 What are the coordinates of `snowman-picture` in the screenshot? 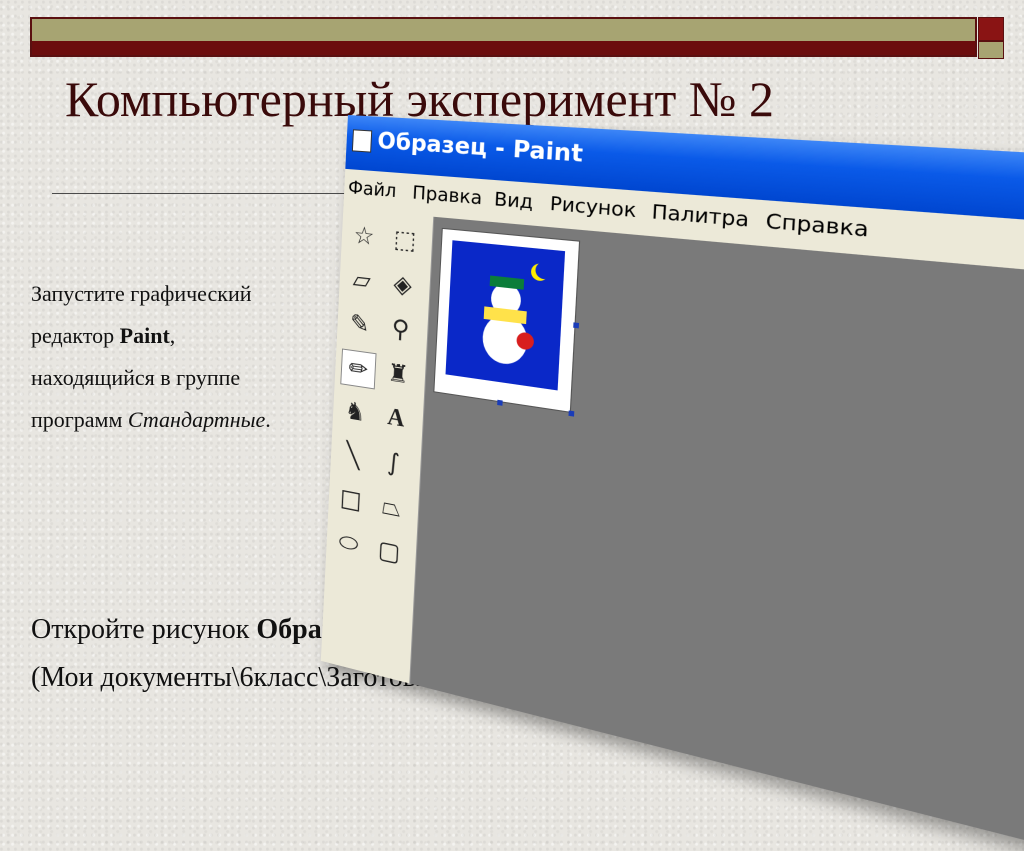 It's located at (505, 315).